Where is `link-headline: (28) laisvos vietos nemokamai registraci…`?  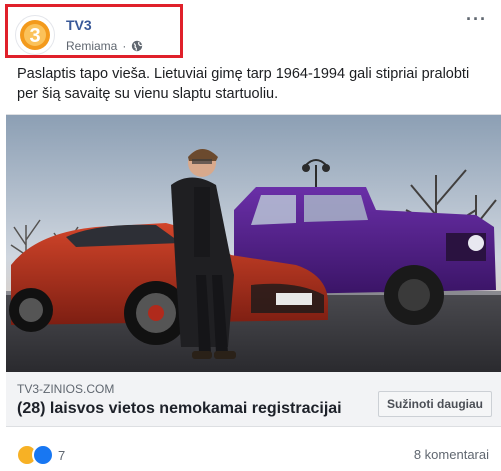 link-headline: (28) laisvos vietos nemokamai registraci… is located at coordinates (179, 409).